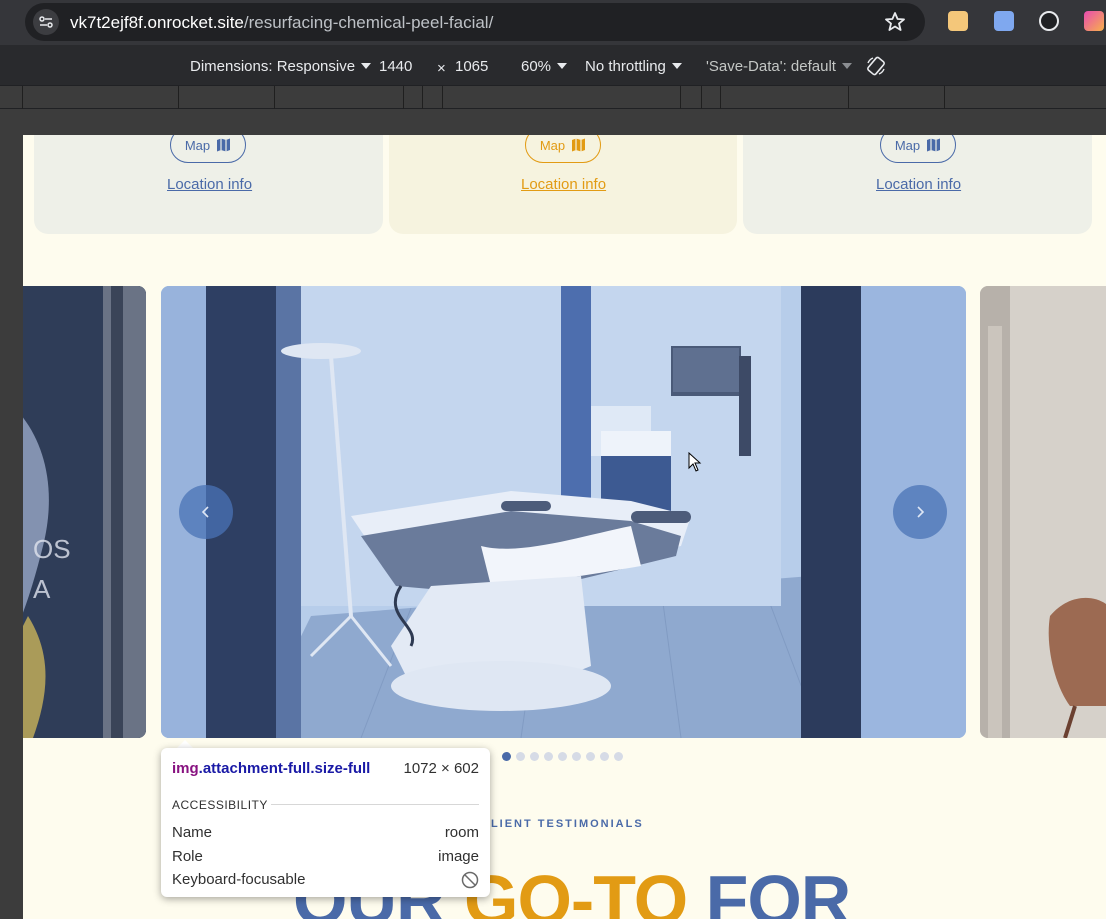  I want to click on bookmark-star-icon, so click(895, 22).